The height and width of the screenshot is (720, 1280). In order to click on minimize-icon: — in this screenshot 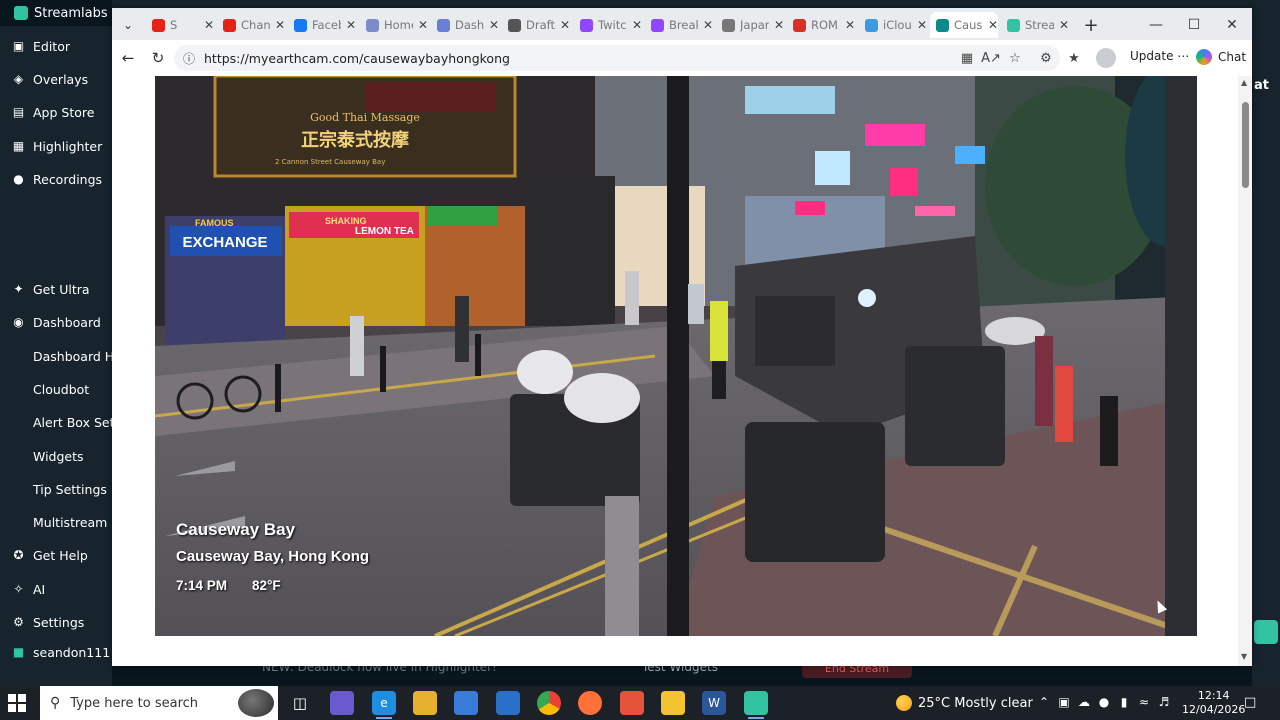, I will do `click(1156, 25)`.